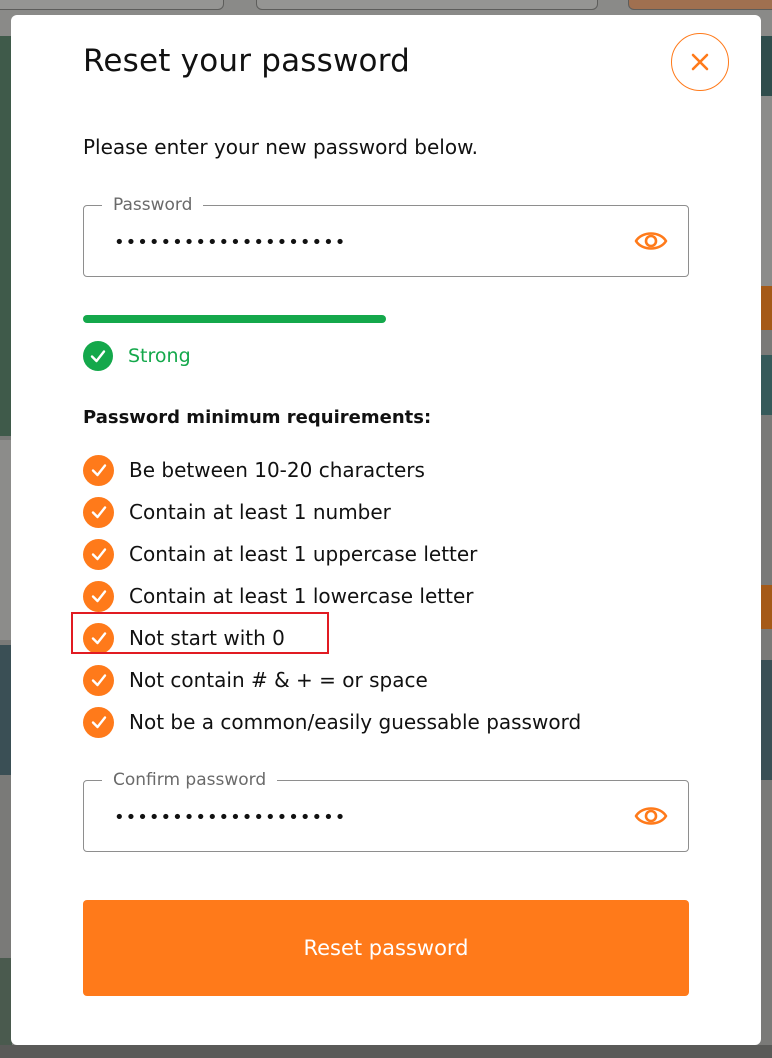 Image resolution: width=772 pixels, height=1058 pixels. What do you see at coordinates (277, 470) in the screenshot?
I see `requirement-text: Be between 10-20 characters` at bounding box center [277, 470].